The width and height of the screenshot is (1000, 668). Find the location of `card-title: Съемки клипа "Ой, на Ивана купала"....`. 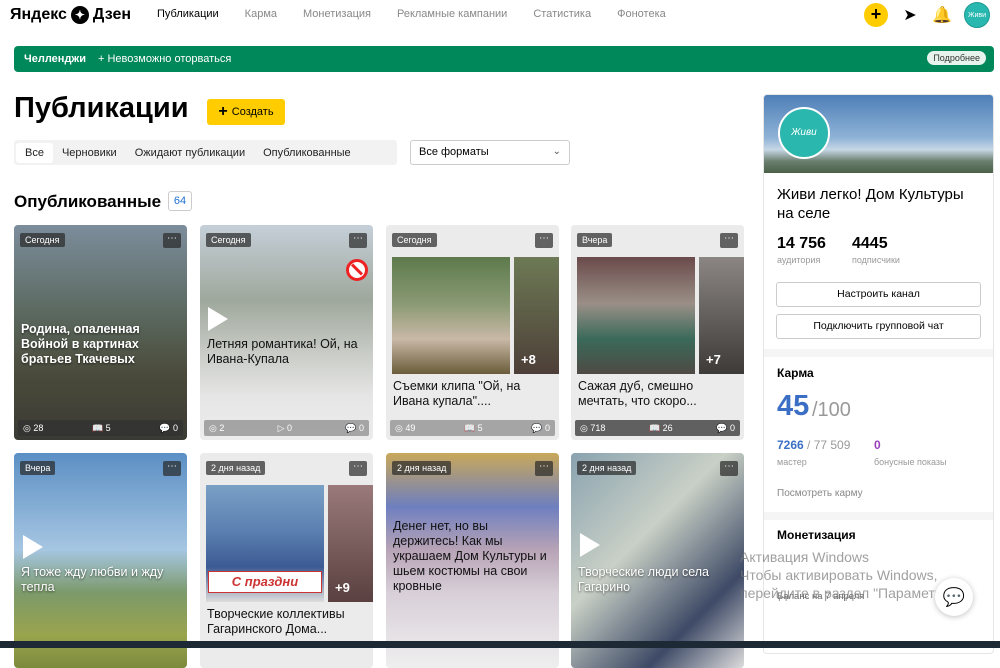

card-title: Съемки клипа "Ой, на Ивана купала".... is located at coordinates (457, 393).